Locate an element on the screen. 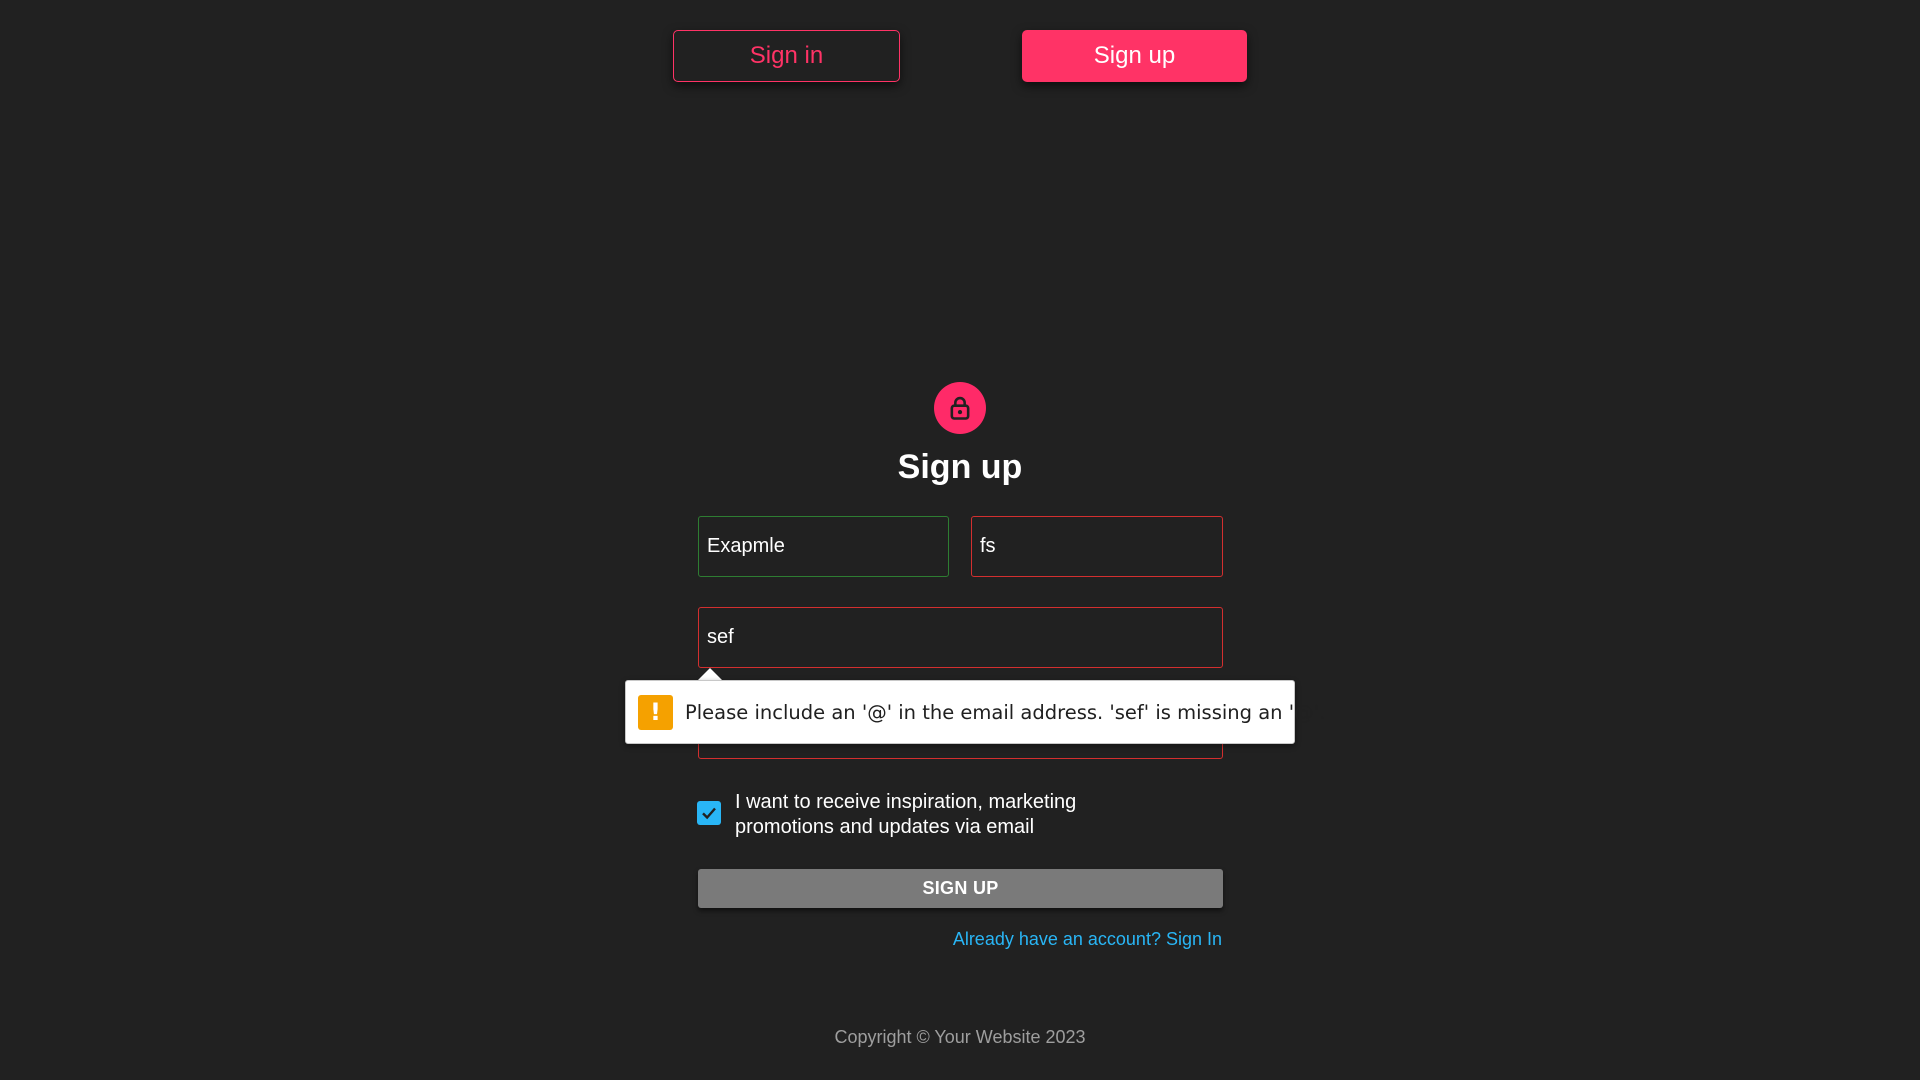 The width and height of the screenshot is (1920, 1080). page-title: Sign up is located at coordinates (960, 467).